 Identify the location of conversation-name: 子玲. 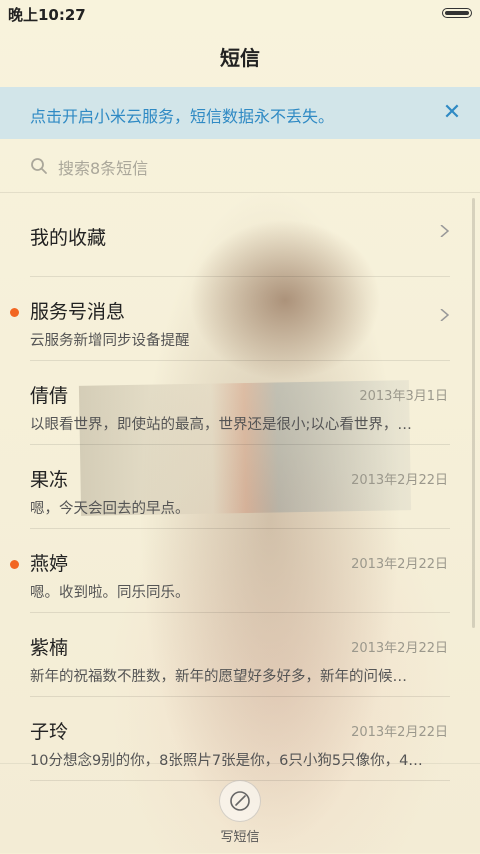
(49, 732).